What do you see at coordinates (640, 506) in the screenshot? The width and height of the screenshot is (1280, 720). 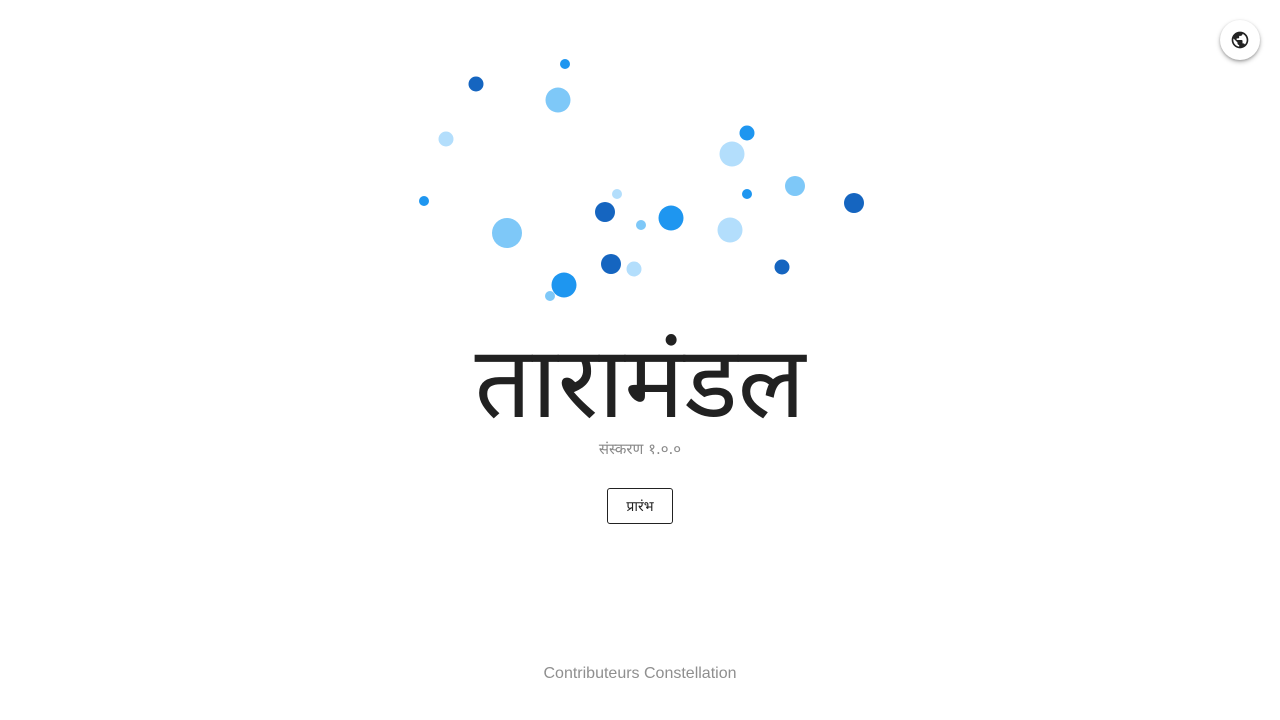 I see `start-button: प्रारंभ` at bounding box center [640, 506].